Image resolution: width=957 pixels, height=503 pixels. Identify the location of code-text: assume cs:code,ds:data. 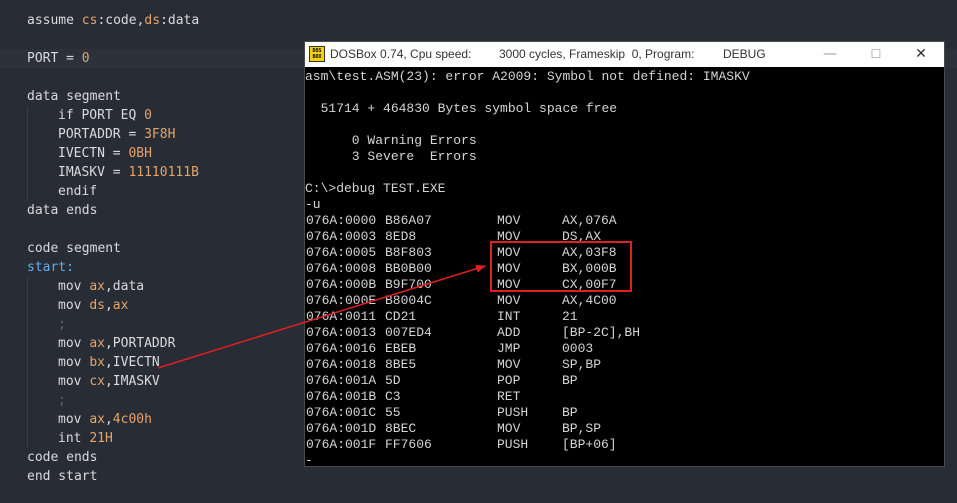
(113, 20).